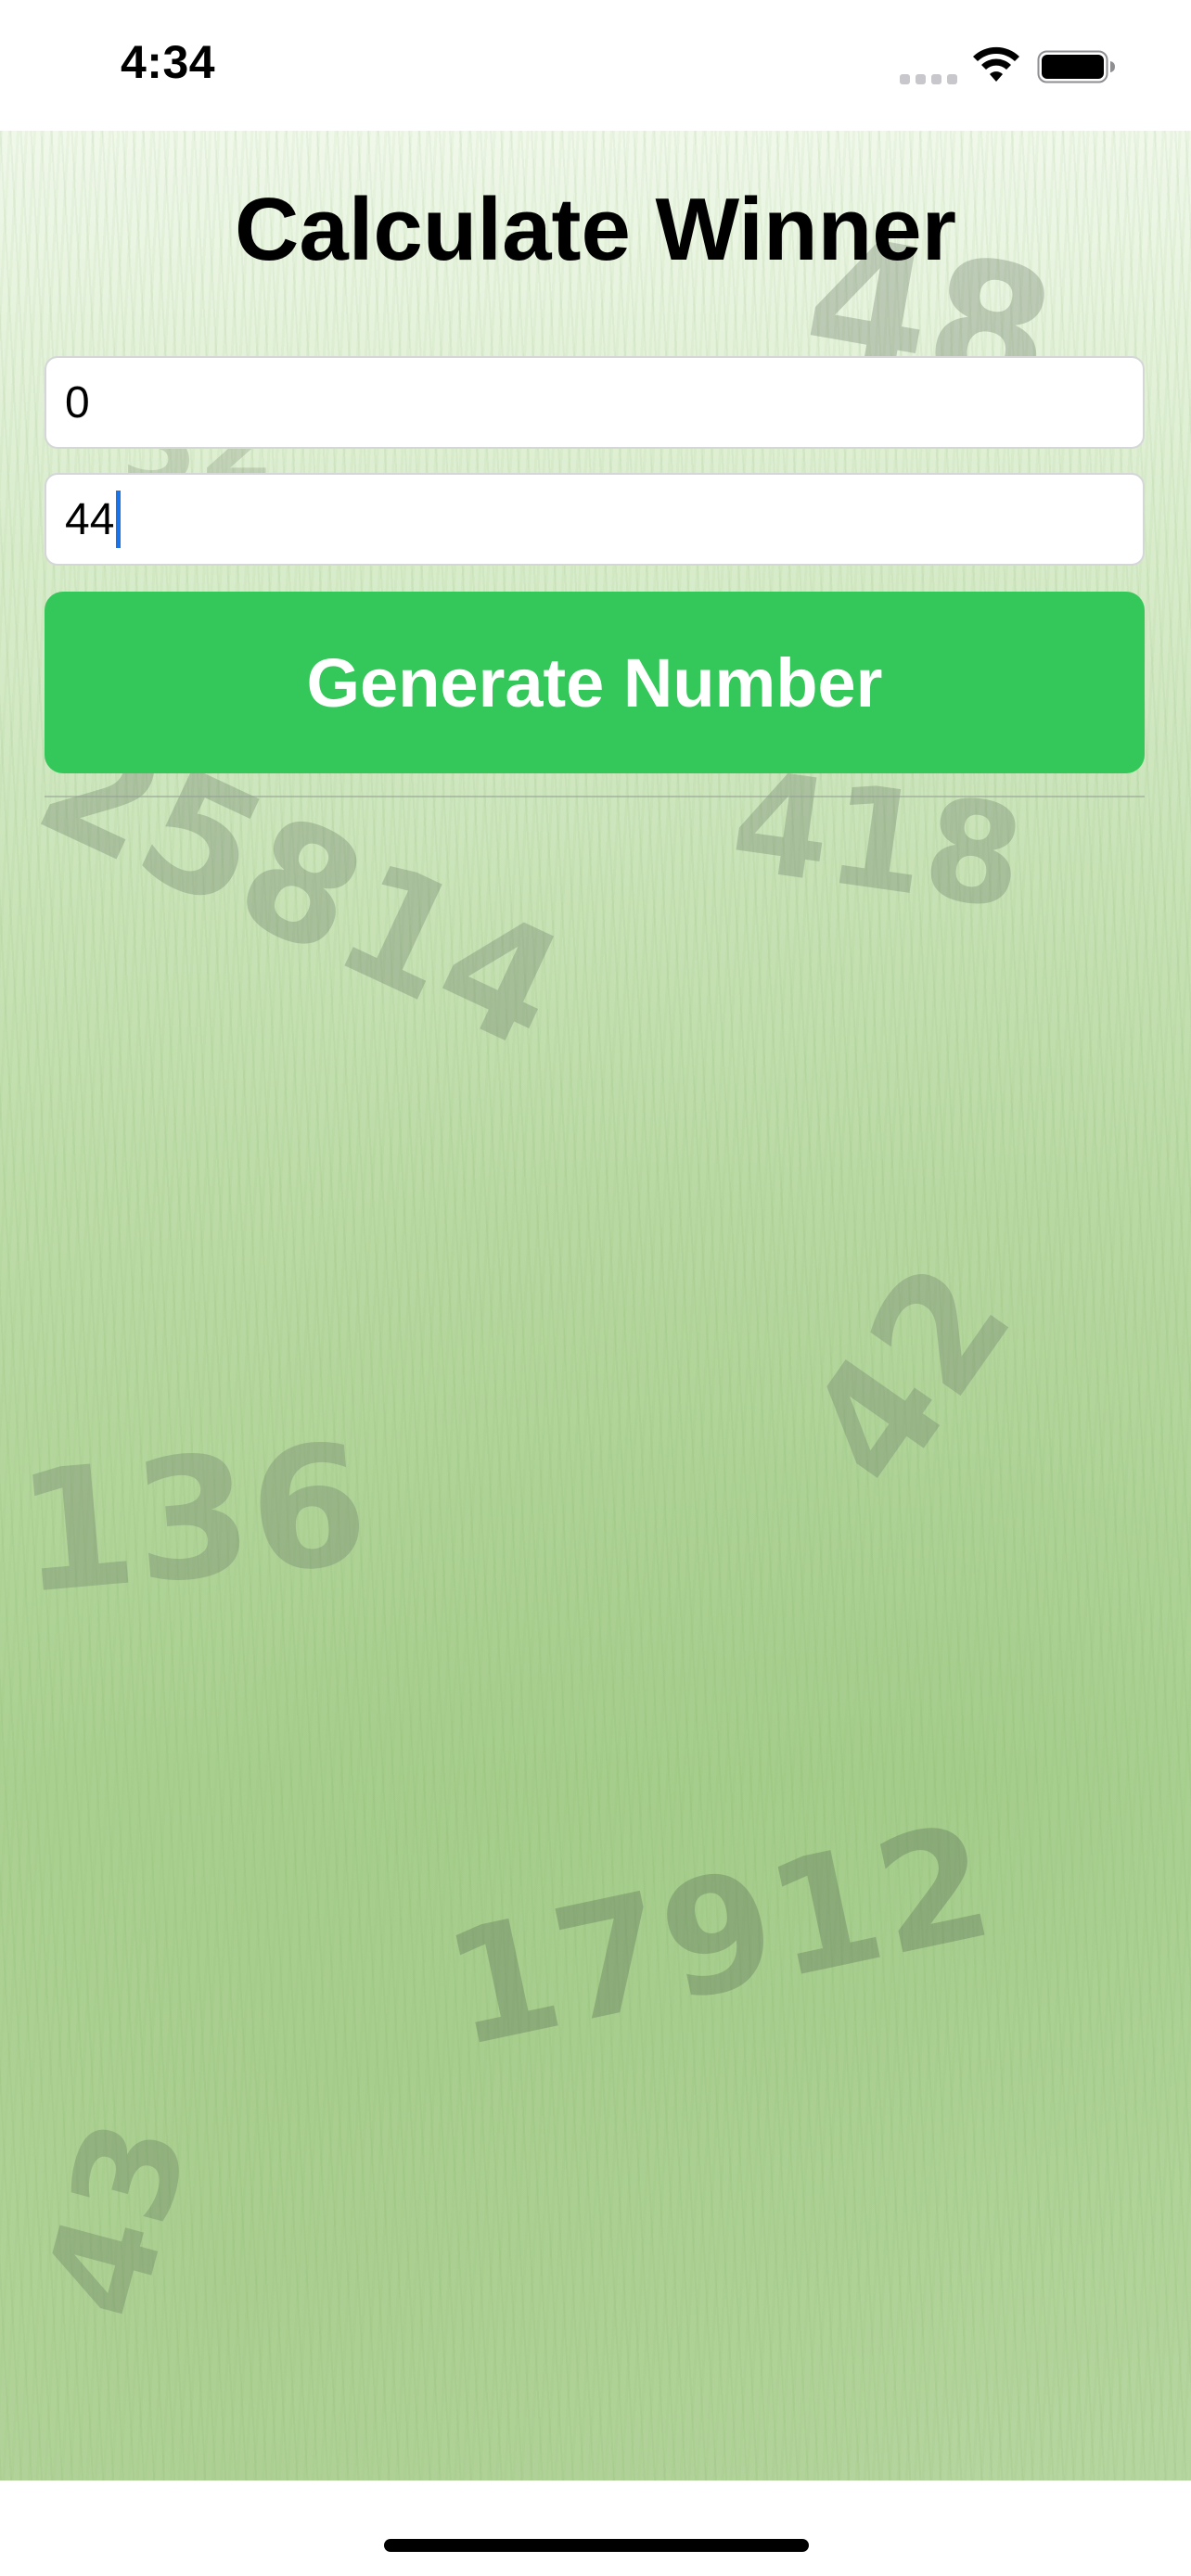 The width and height of the screenshot is (1191, 2576). I want to click on divider, so click(595, 796).